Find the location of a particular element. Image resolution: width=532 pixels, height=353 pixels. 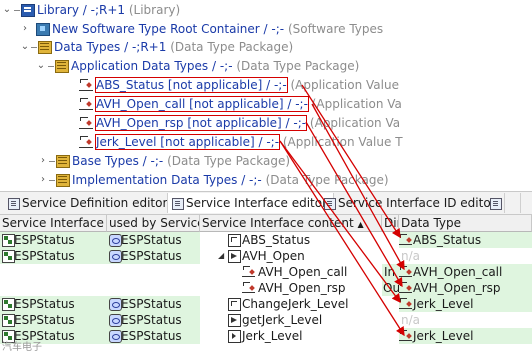

library-name: Library / -;R+1 is located at coordinates (81, 10).